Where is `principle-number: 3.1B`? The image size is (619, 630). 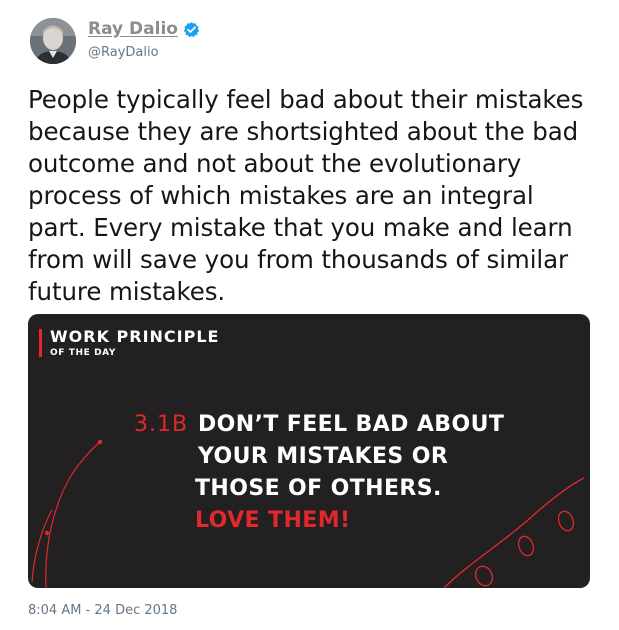
principle-number: 3.1B is located at coordinates (161, 424).